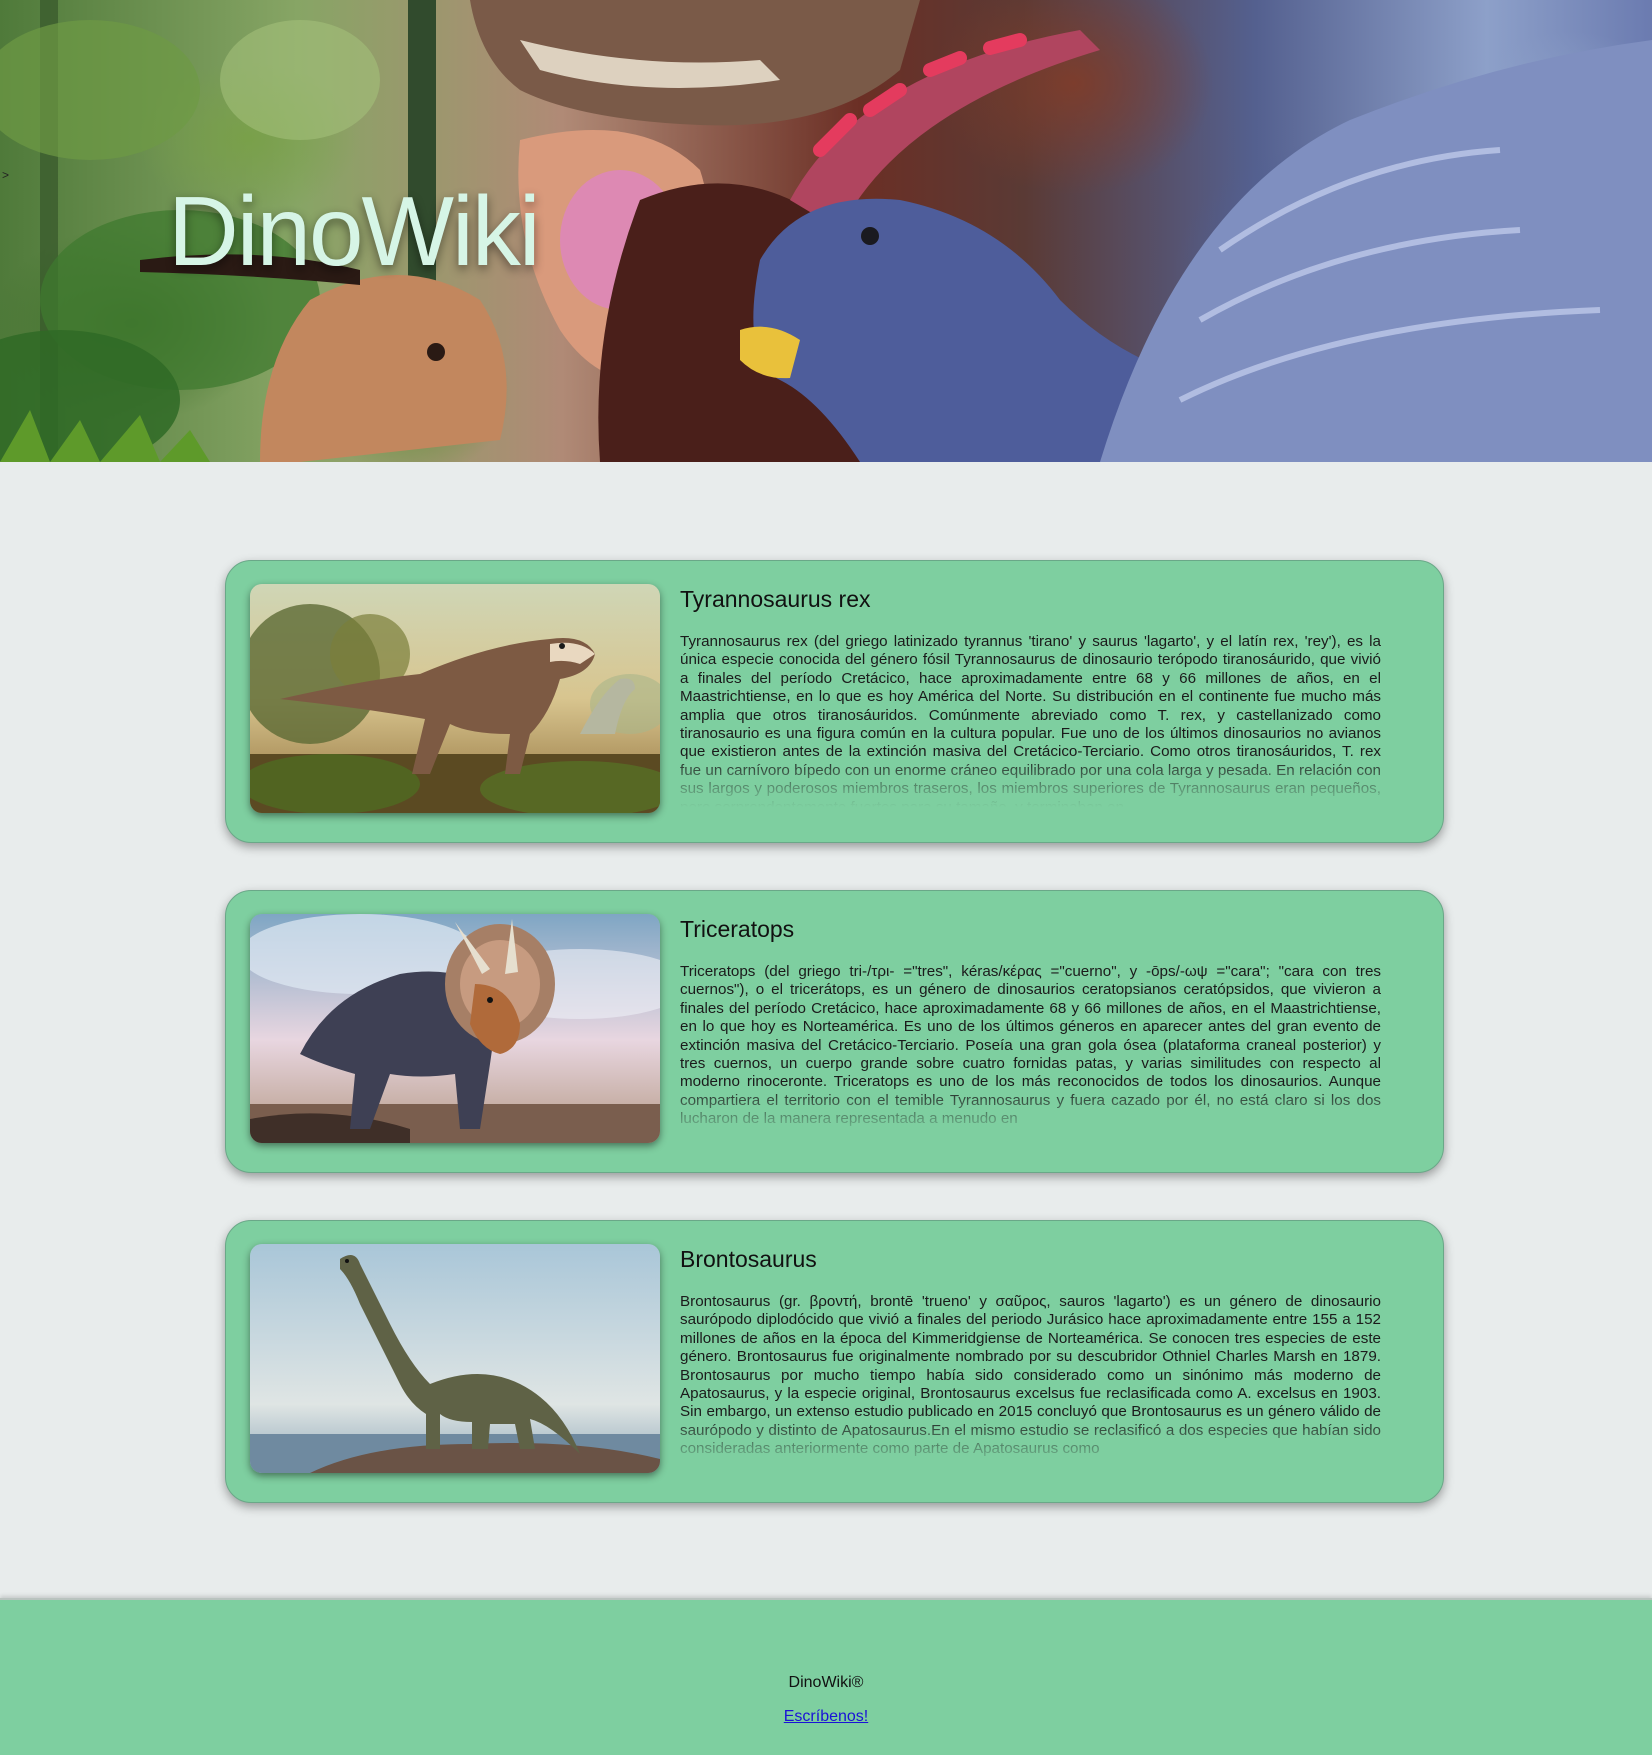  I want to click on trex-image, so click(455, 698).